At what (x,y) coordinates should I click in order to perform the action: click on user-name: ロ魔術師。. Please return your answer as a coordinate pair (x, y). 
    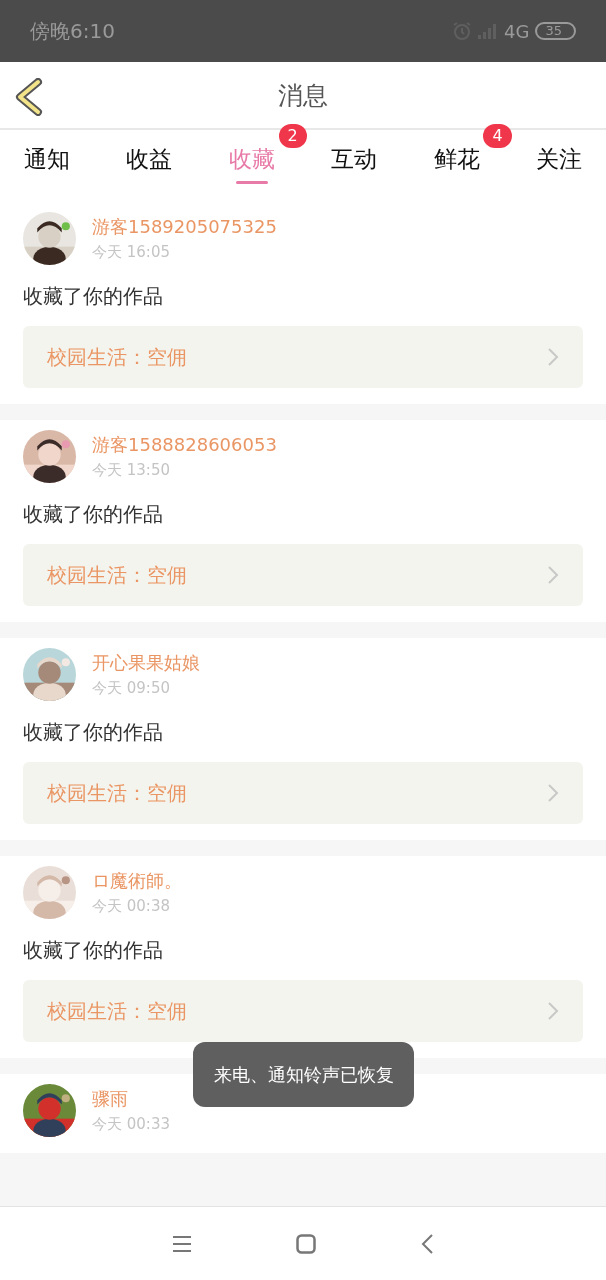
    Looking at the image, I should click on (137, 881).